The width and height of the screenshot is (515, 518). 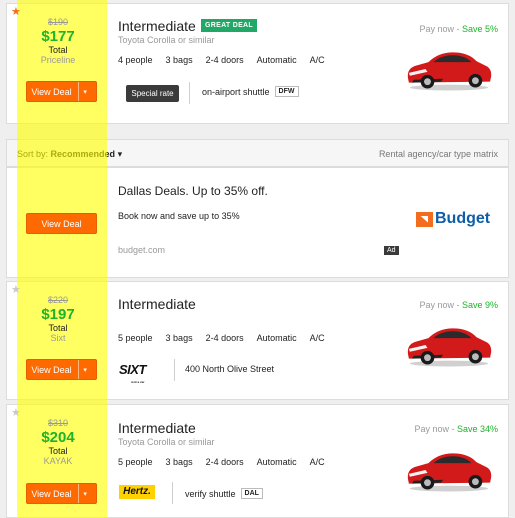 What do you see at coordinates (58, 300) in the screenshot?
I see `old-price: $220` at bounding box center [58, 300].